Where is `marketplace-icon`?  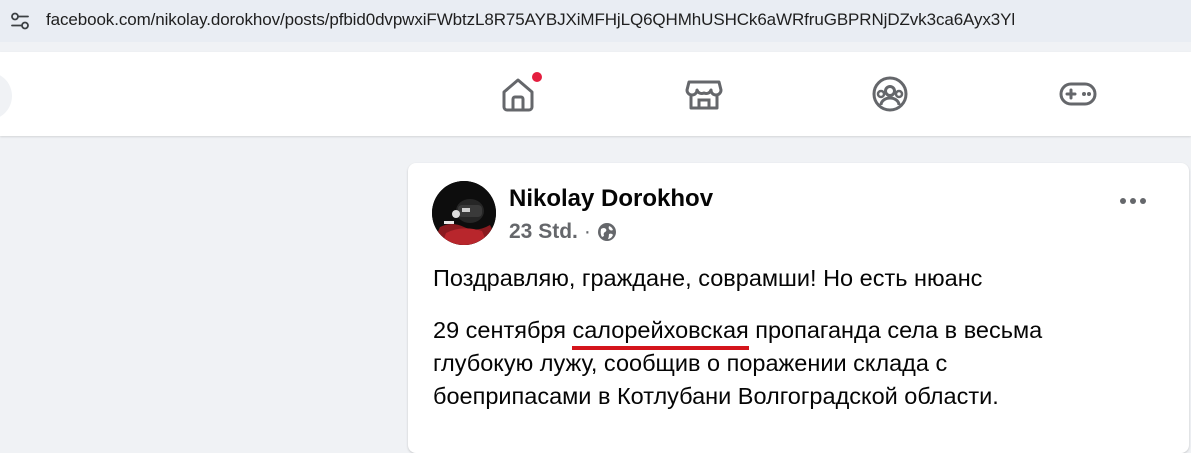
marketplace-icon is located at coordinates (704, 94).